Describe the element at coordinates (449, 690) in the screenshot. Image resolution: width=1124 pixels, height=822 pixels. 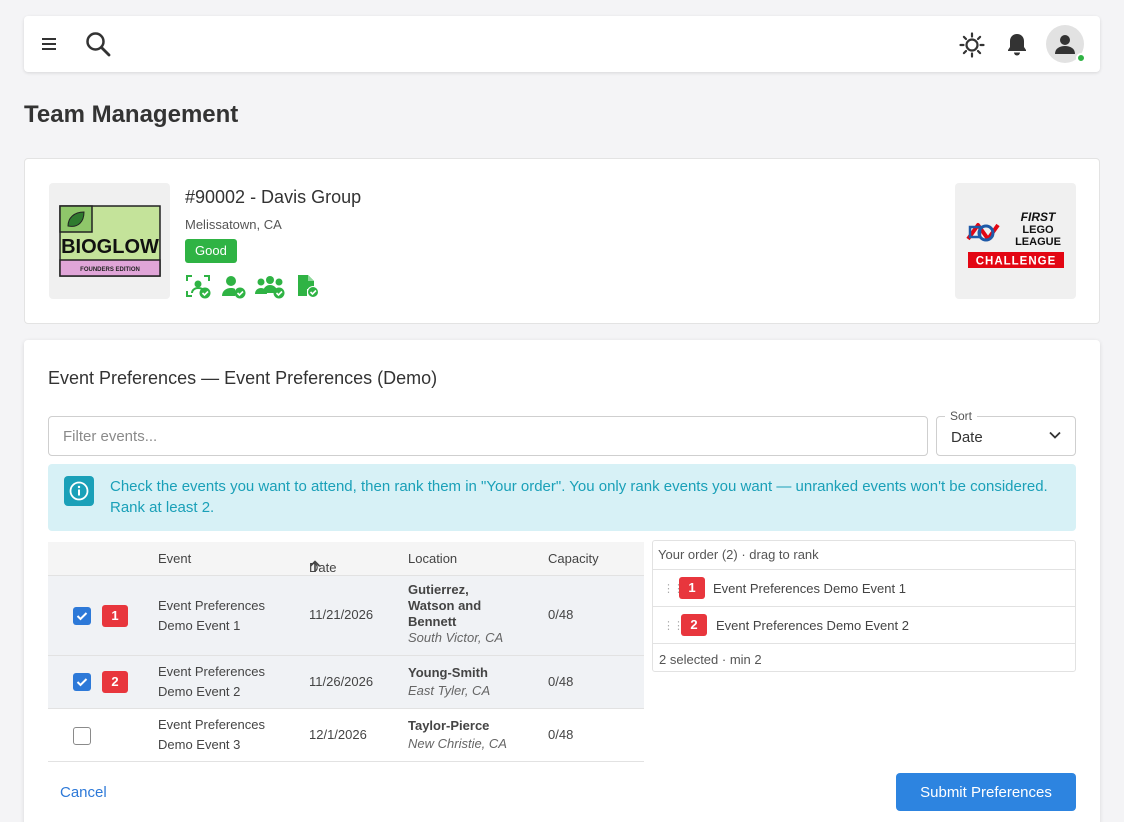
I see `location-city: East Tyler, CA` at that location.